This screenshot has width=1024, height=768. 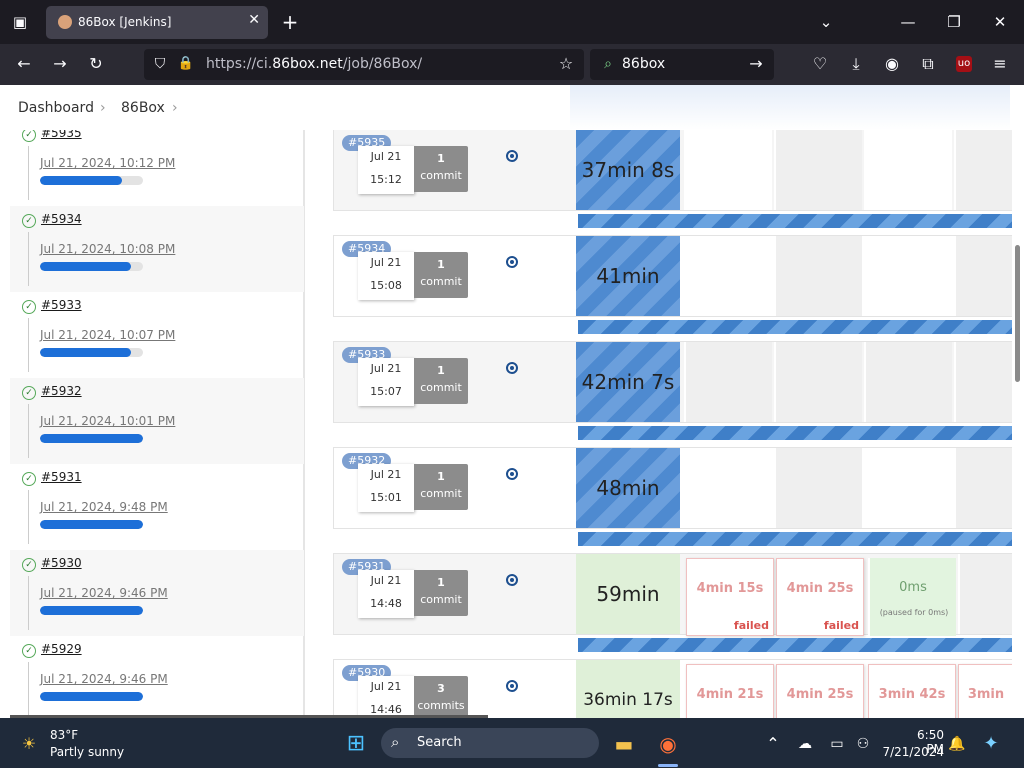 What do you see at coordinates (820, 597) in the screenshot?
I see `stage-cell-failed: 4min 25s failed` at bounding box center [820, 597].